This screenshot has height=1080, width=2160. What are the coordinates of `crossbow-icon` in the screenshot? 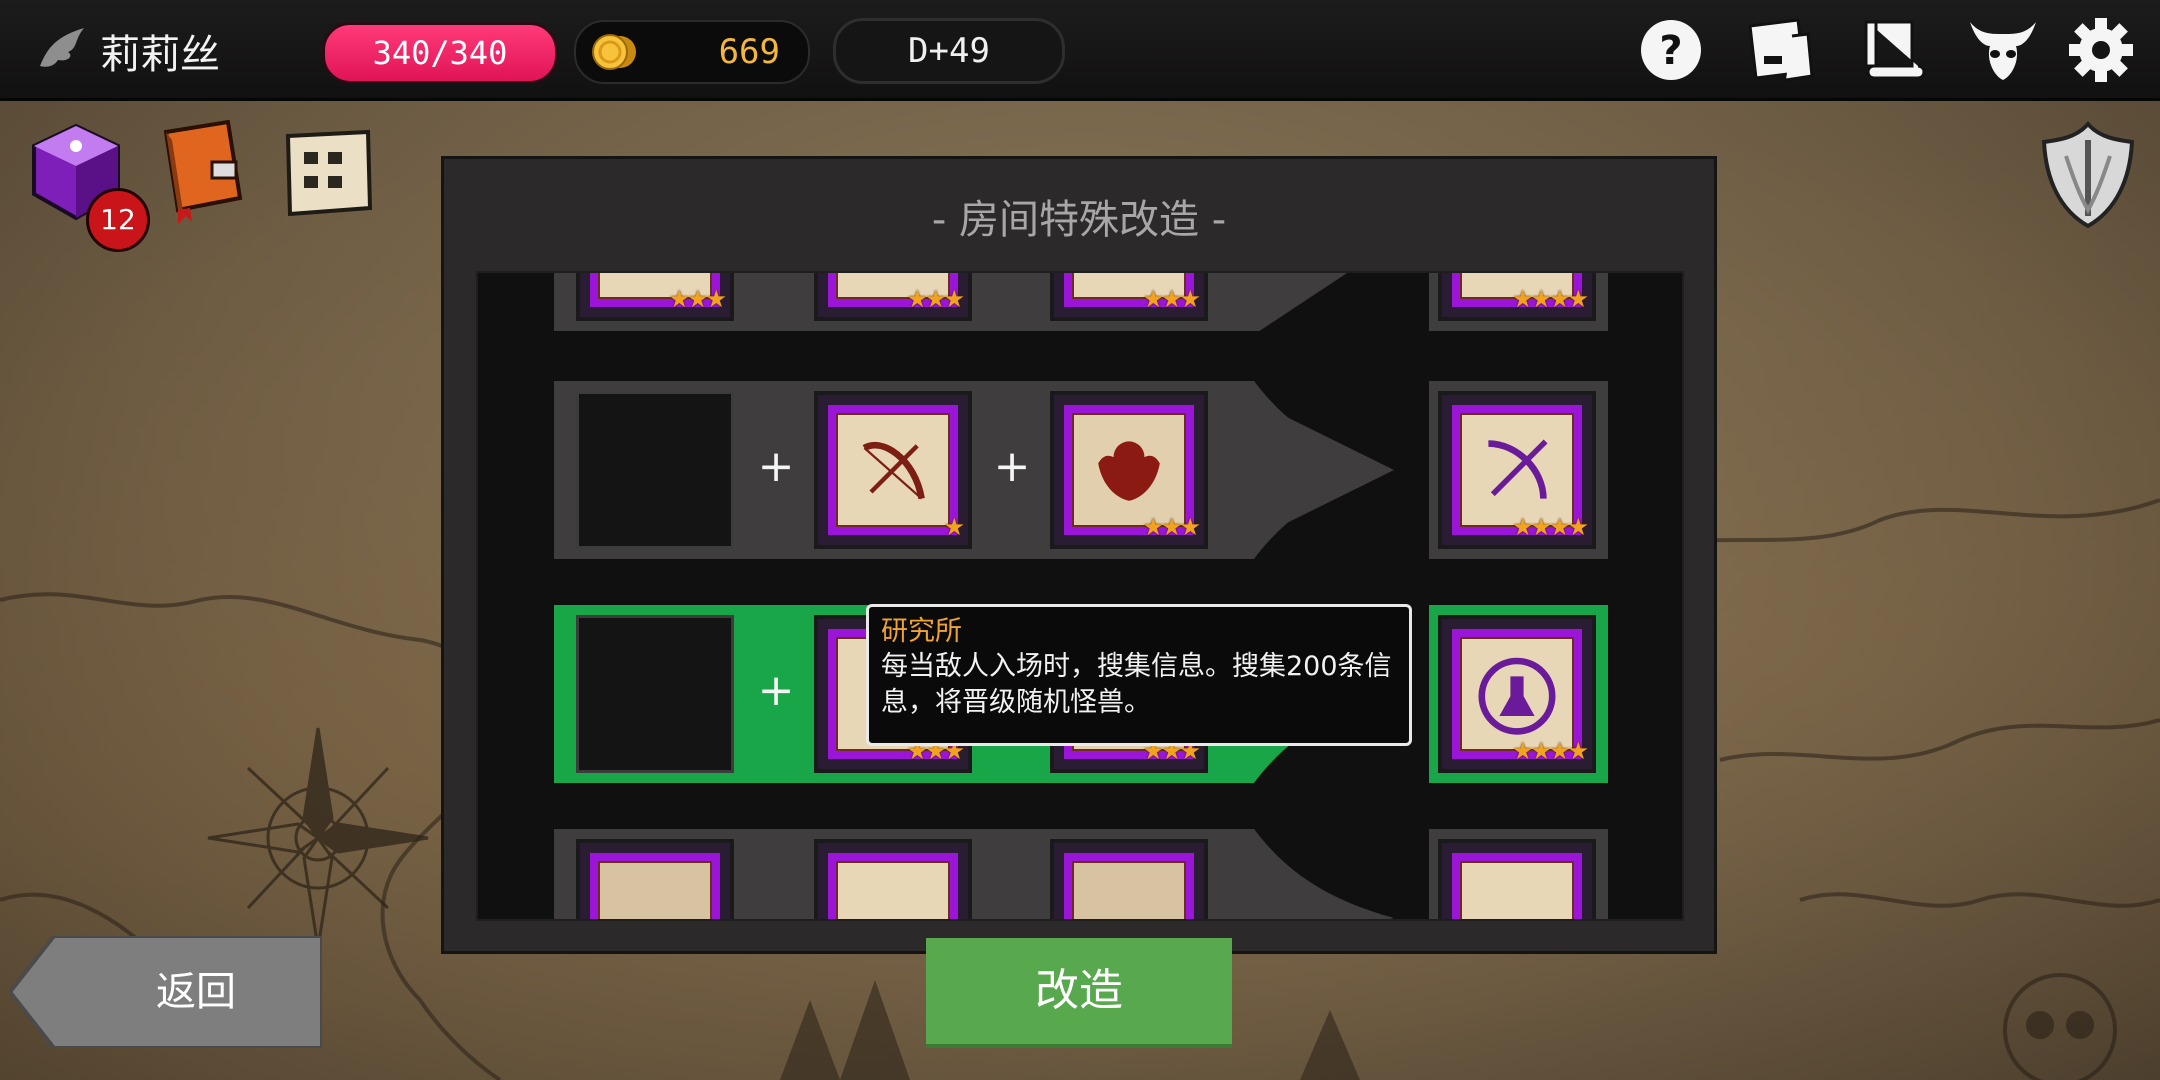 It's located at (1518, 469).